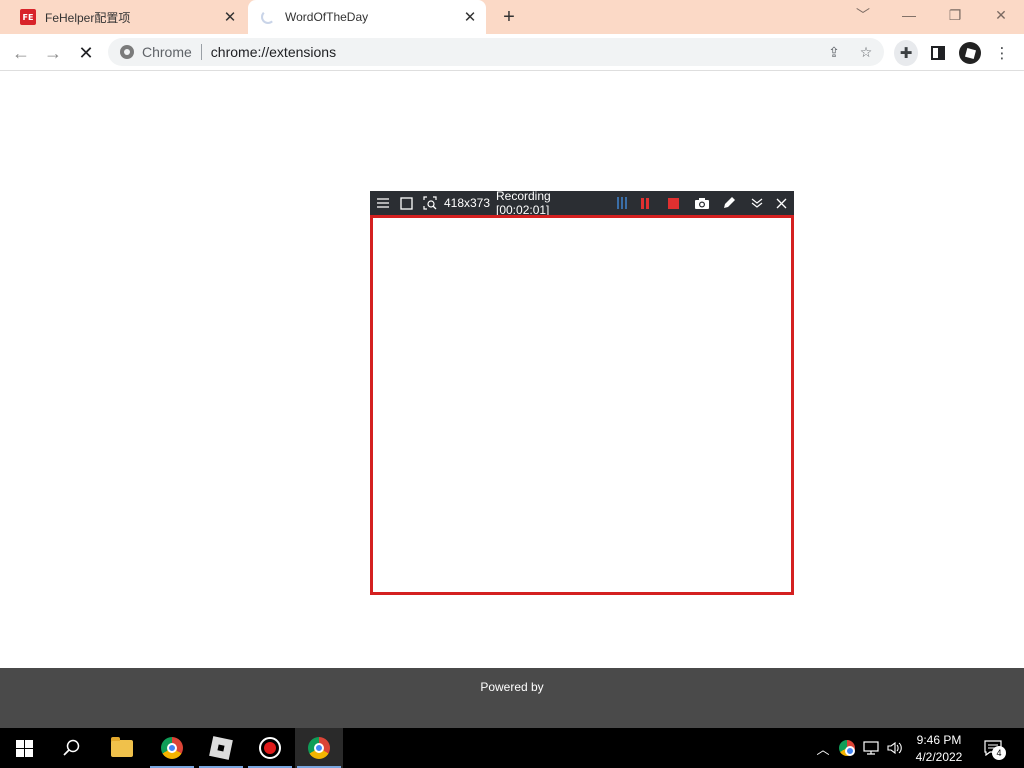 This screenshot has height=768, width=1024. Describe the element at coordinates (939, 757) in the screenshot. I see `clock-date: 4/2/2022` at that location.